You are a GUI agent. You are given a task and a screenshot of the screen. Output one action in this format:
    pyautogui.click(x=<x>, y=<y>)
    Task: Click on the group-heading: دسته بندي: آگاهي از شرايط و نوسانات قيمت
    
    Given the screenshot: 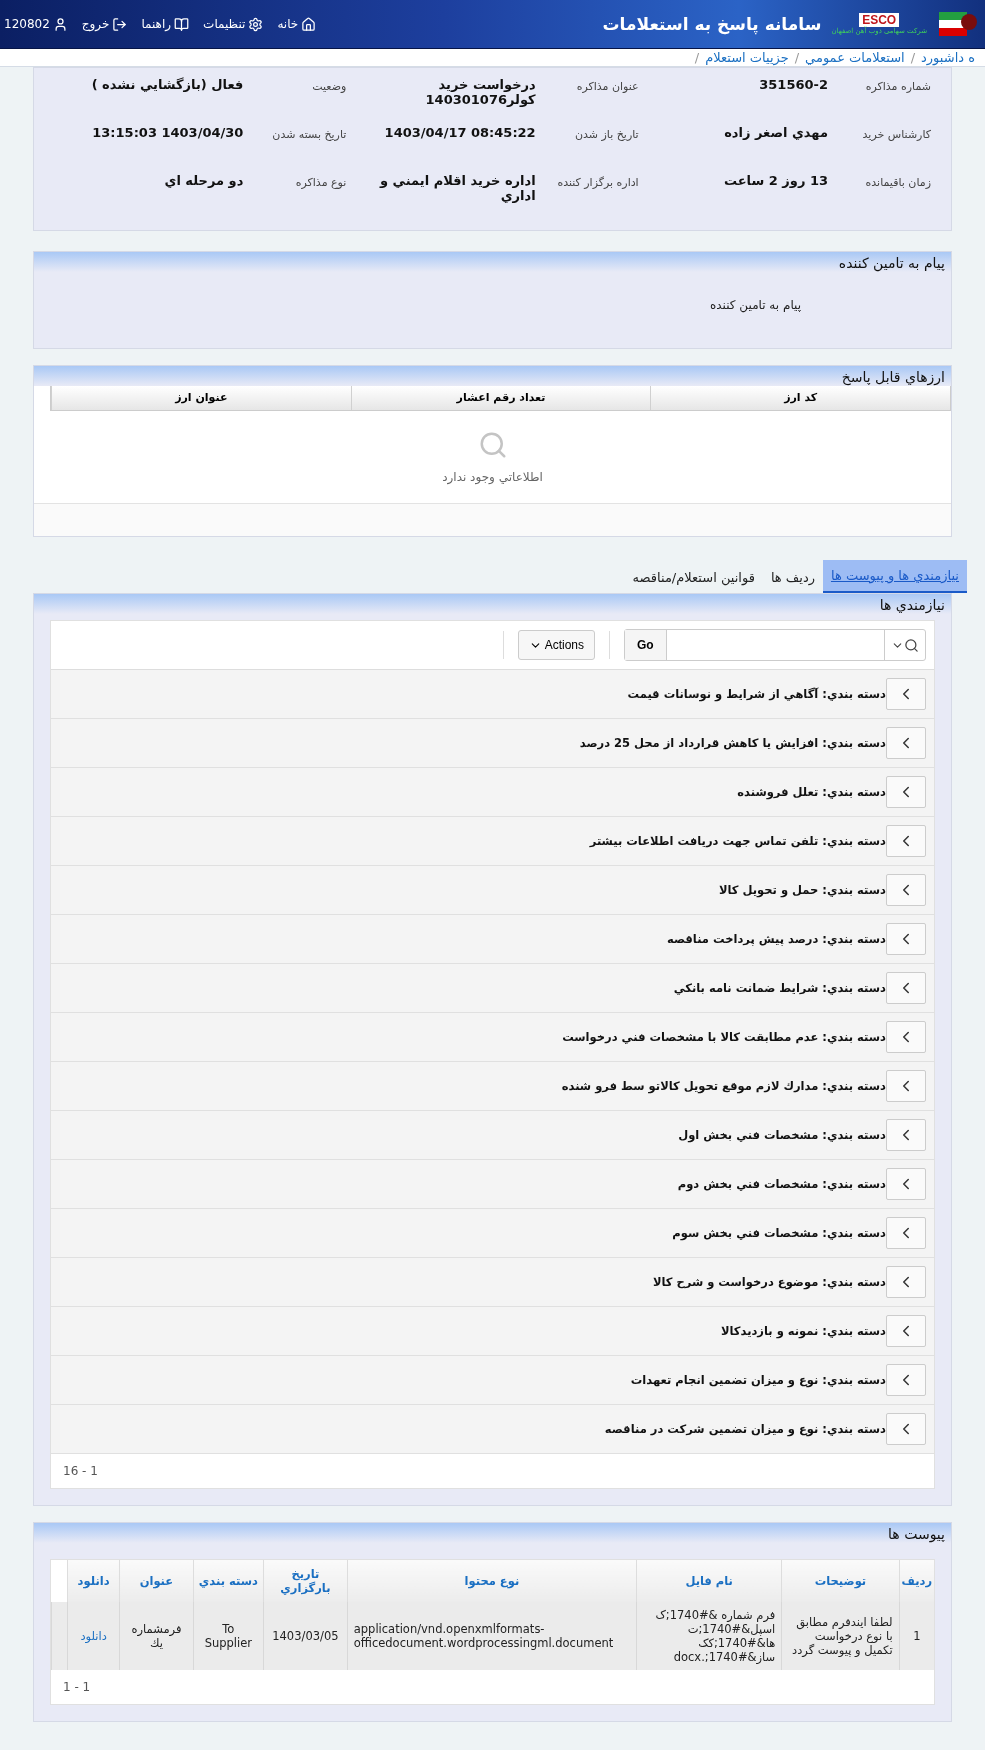 What is the action you would take?
    pyautogui.click(x=756, y=694)
    